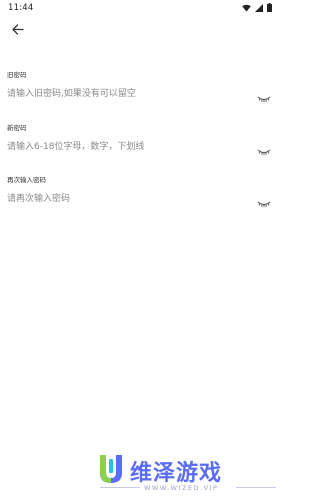 This screenshot has width=320, height=500. What do you see at coordinates (246, 9) in the screenshot?
I see `wifi-icon` at bounding box center [246, 9].